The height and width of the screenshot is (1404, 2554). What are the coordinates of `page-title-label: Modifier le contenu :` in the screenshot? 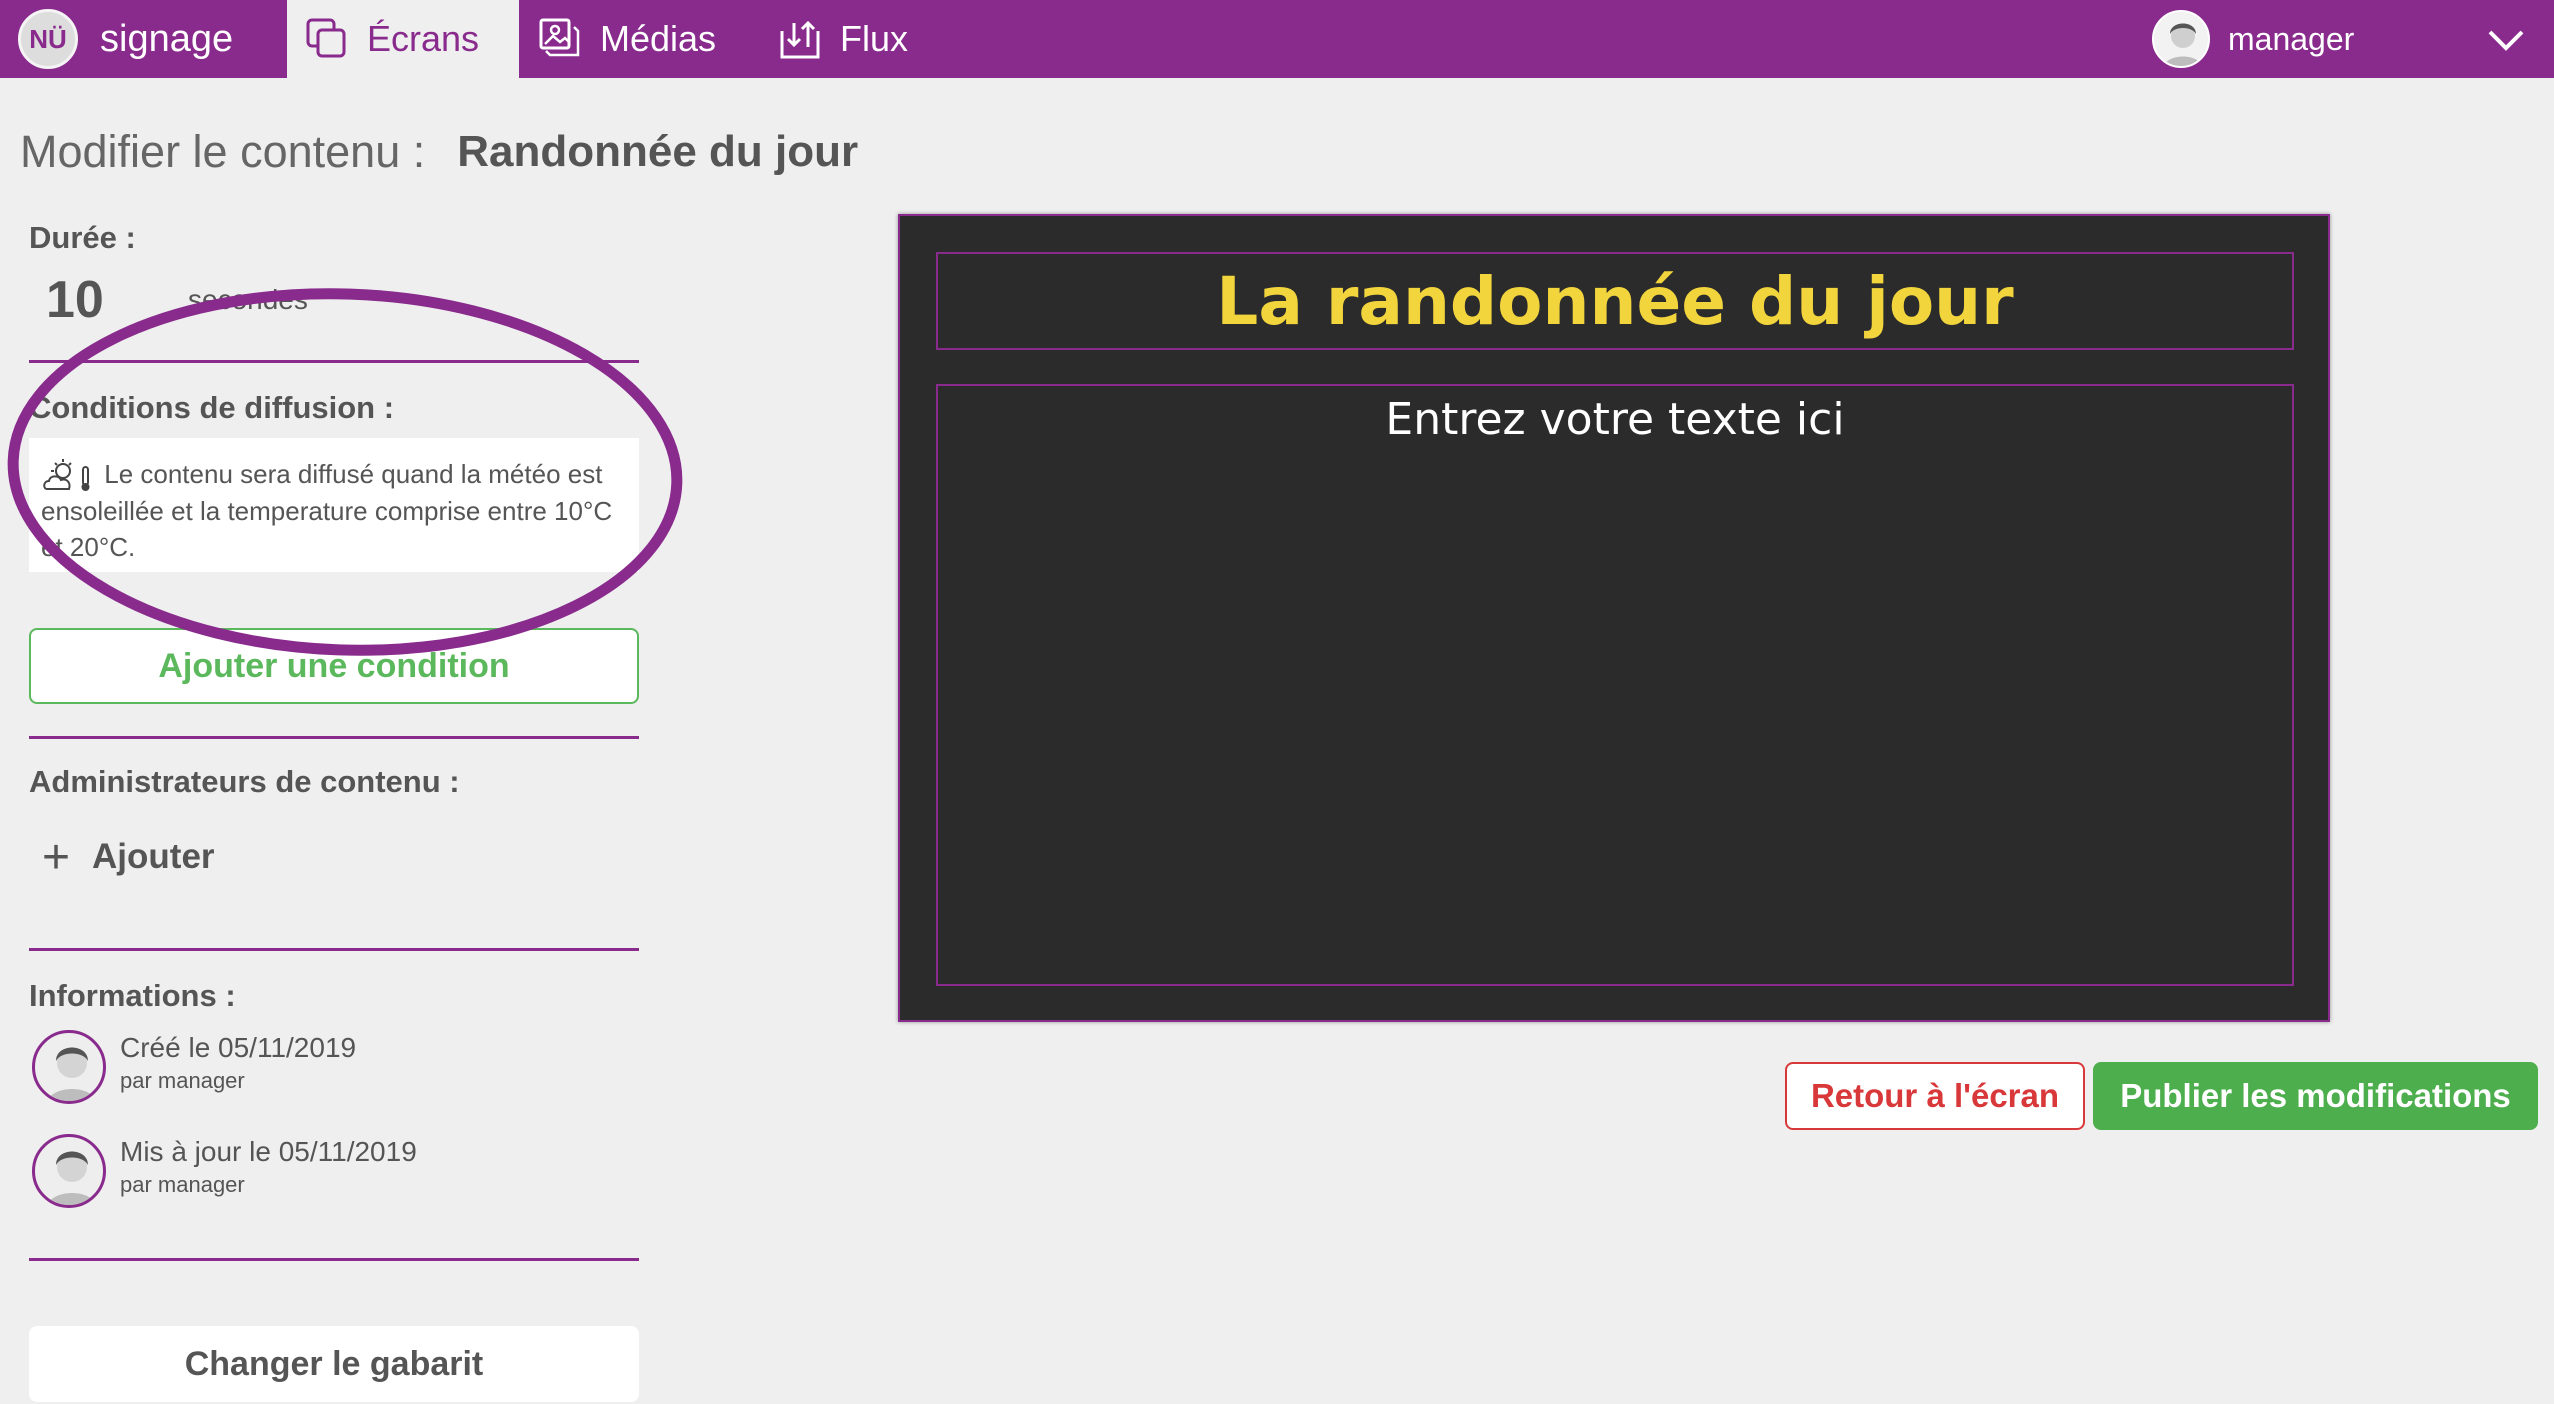 It's located at (223, 151).